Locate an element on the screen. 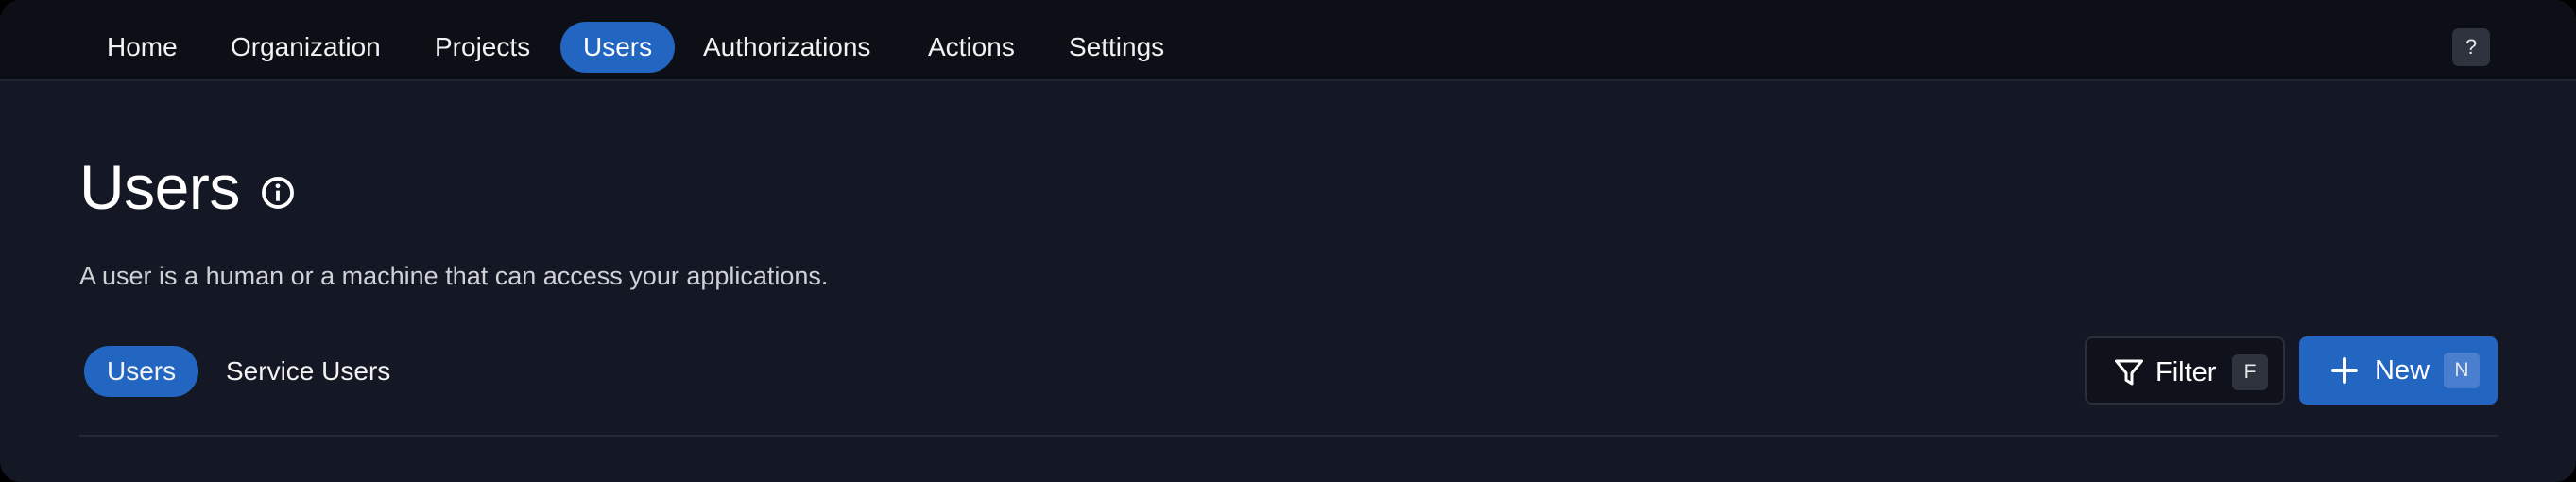  tab-users: Users is located at coordinates (141, 371).